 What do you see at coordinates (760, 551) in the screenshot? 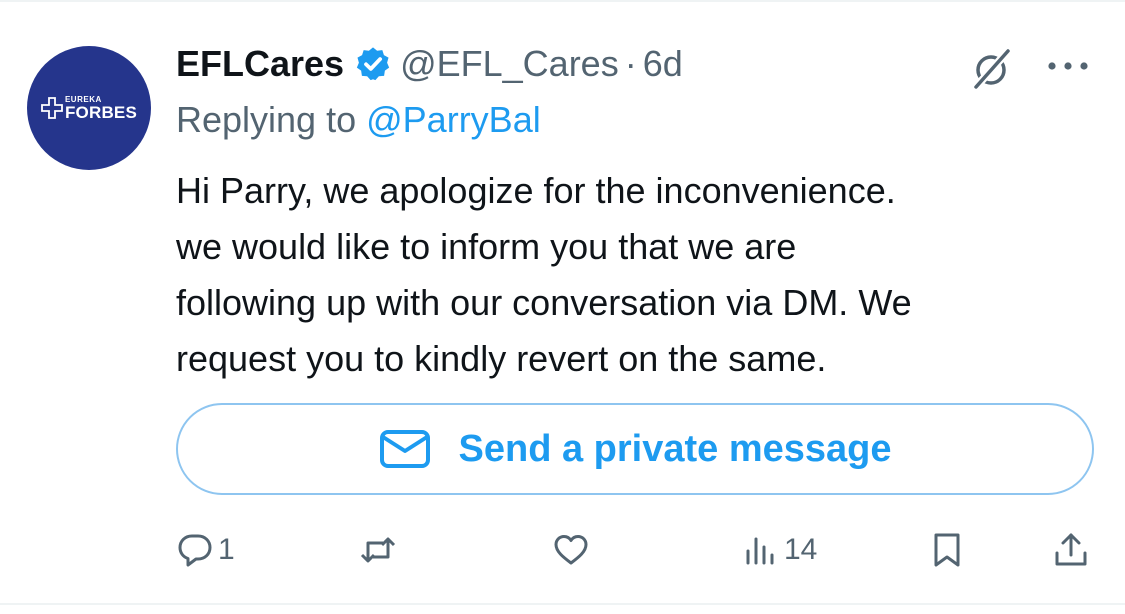
I see `analytics-bars-icon` at bounding box center [760, 551].